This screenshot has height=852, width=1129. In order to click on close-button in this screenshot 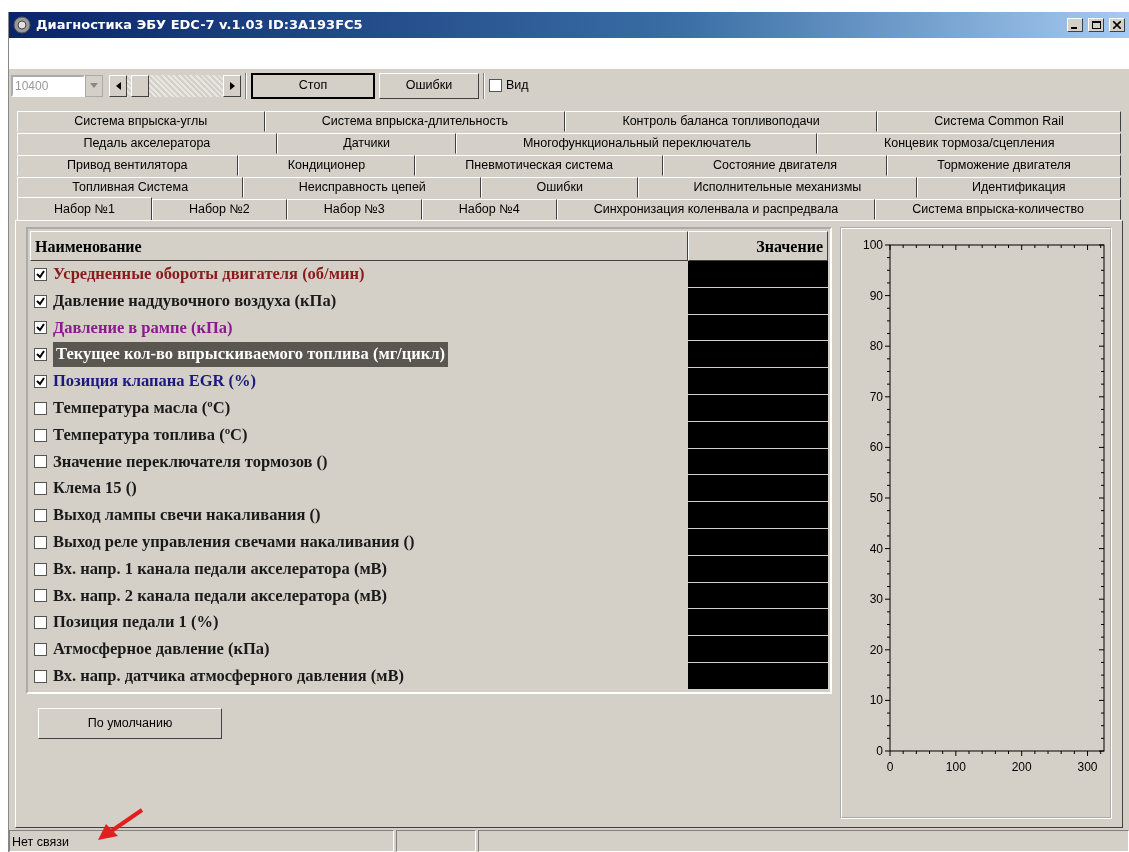, I will do `click(1117, 25)`.